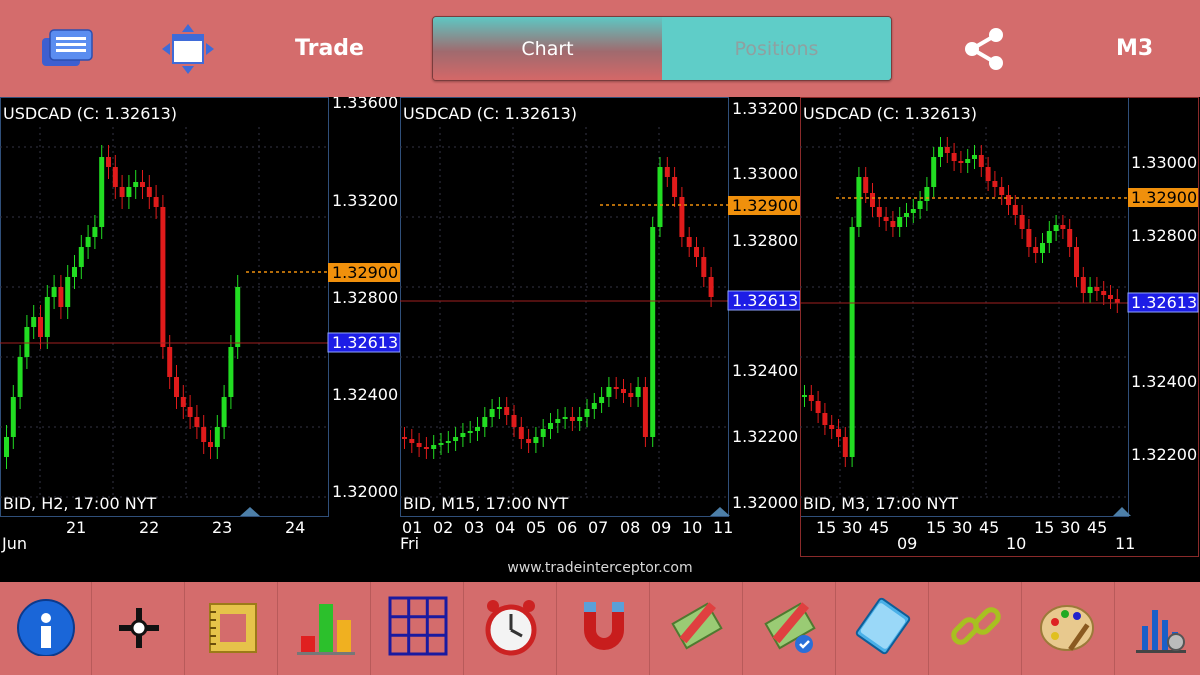 This screenshot has width=1200, height=675. Describe the element at coordinates (149, 527) in the screenshot. I see `time-label: 22` at that location.